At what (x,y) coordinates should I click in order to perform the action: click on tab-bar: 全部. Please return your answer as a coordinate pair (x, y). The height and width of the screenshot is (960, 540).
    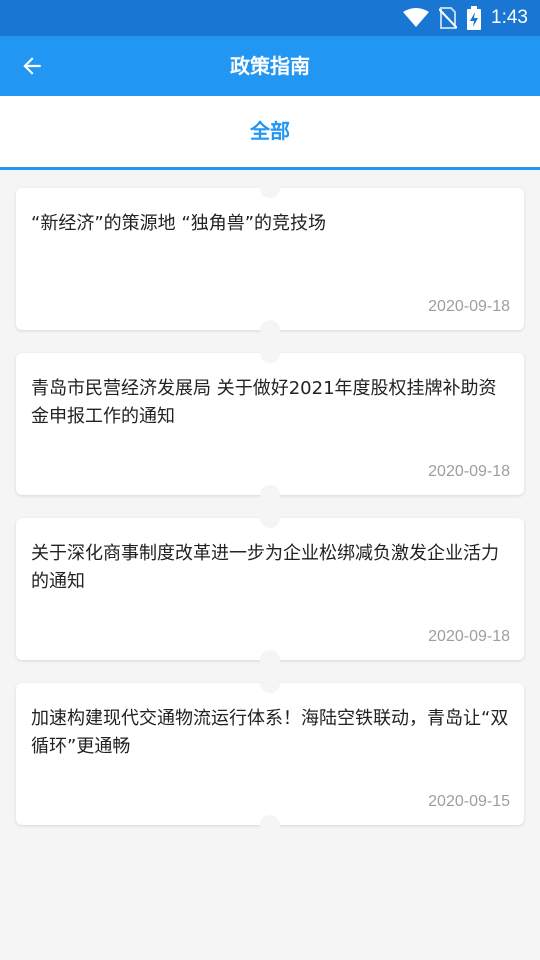
    Looking at the image, I should click on (270, 133).